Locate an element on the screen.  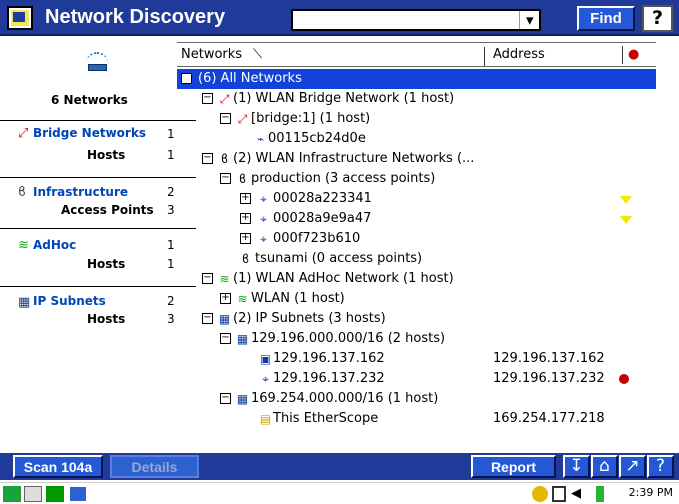
access-point-icon: ⌖ is located at coordinates (263, 219).